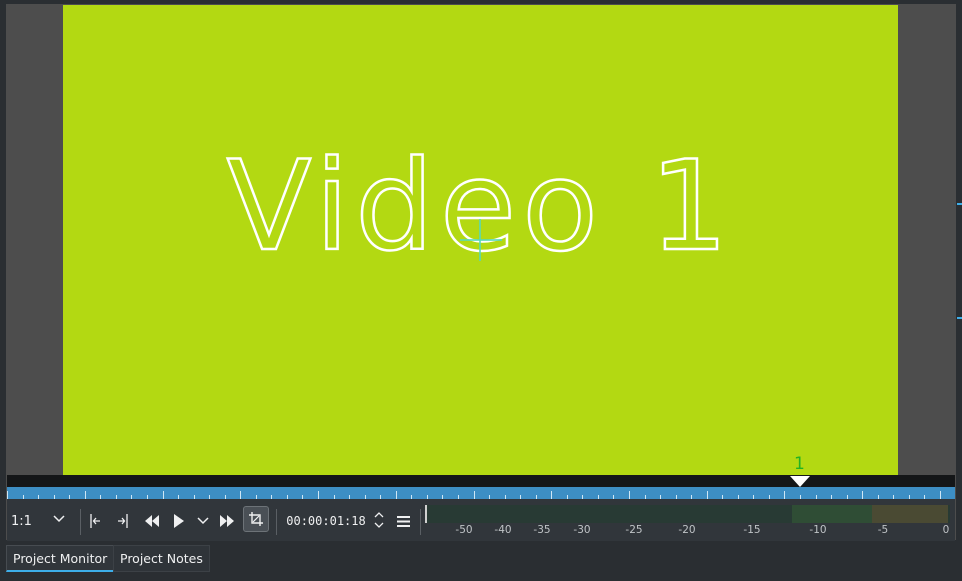  What do you see at coordinates (752, 530) in the screenshot?
I see `meter-scale-label: -15` at bounding box center [752, 530].